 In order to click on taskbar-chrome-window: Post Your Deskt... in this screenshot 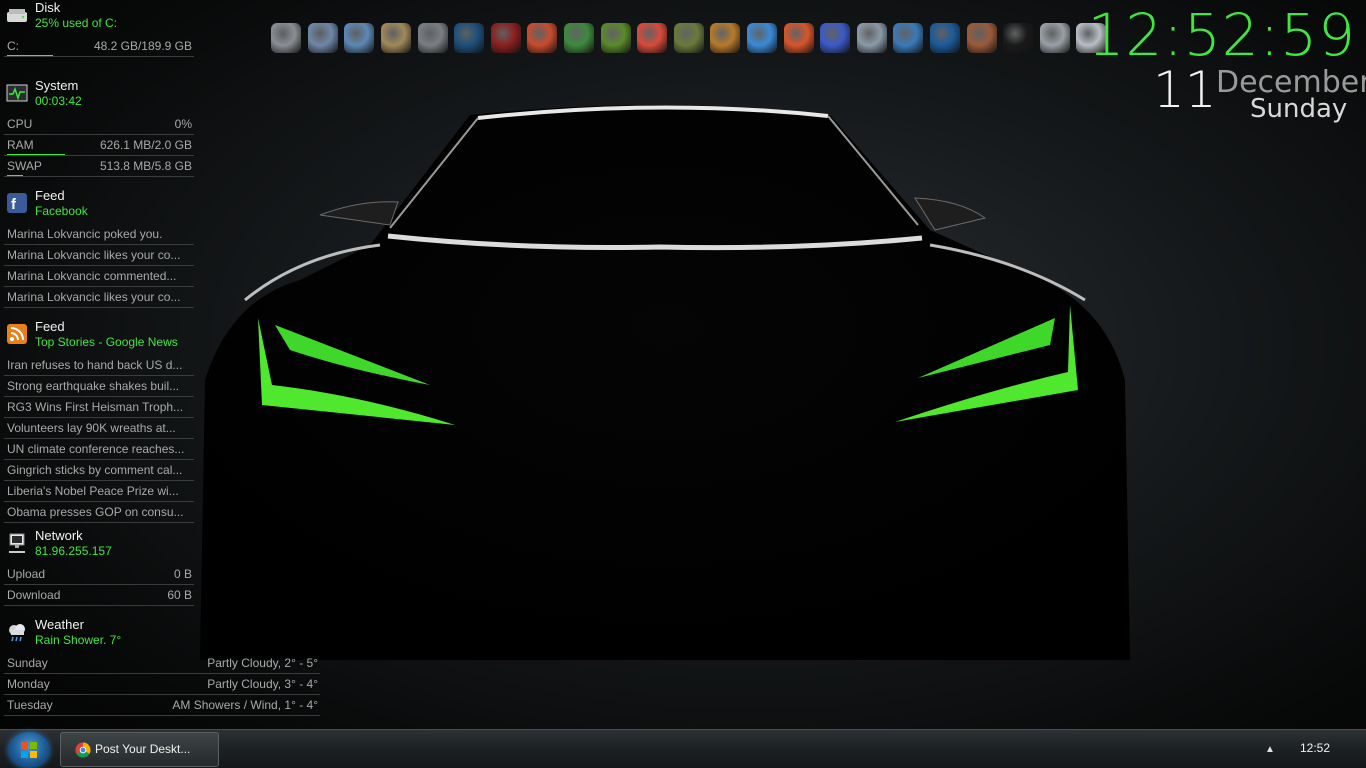, I will do `click(139, 749)`.